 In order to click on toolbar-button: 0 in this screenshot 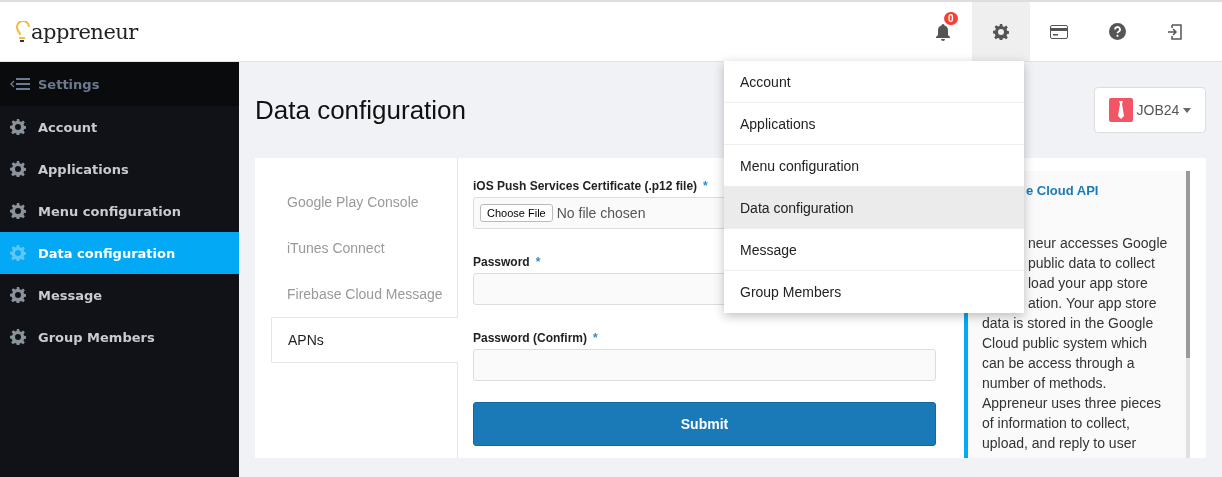, I will do `click(943, 31)`.